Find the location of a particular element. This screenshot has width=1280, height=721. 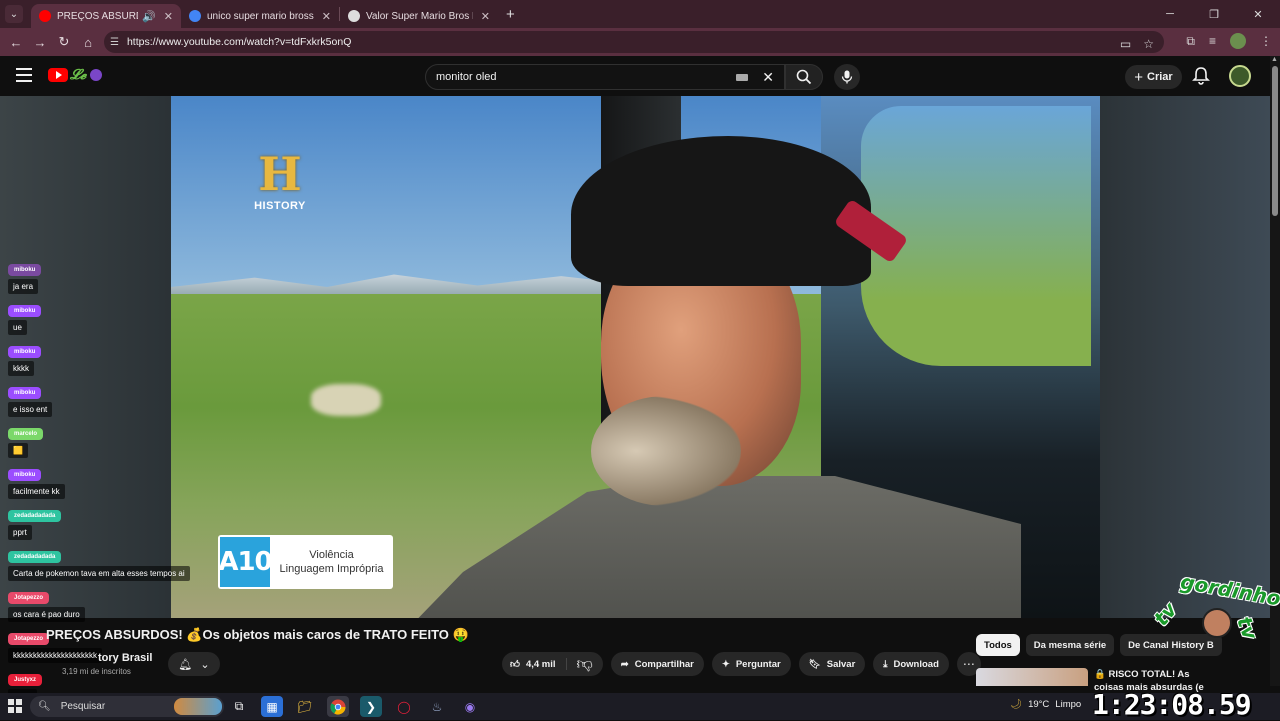

restore-icon: ❐ is located at coordinates (1214, 14).